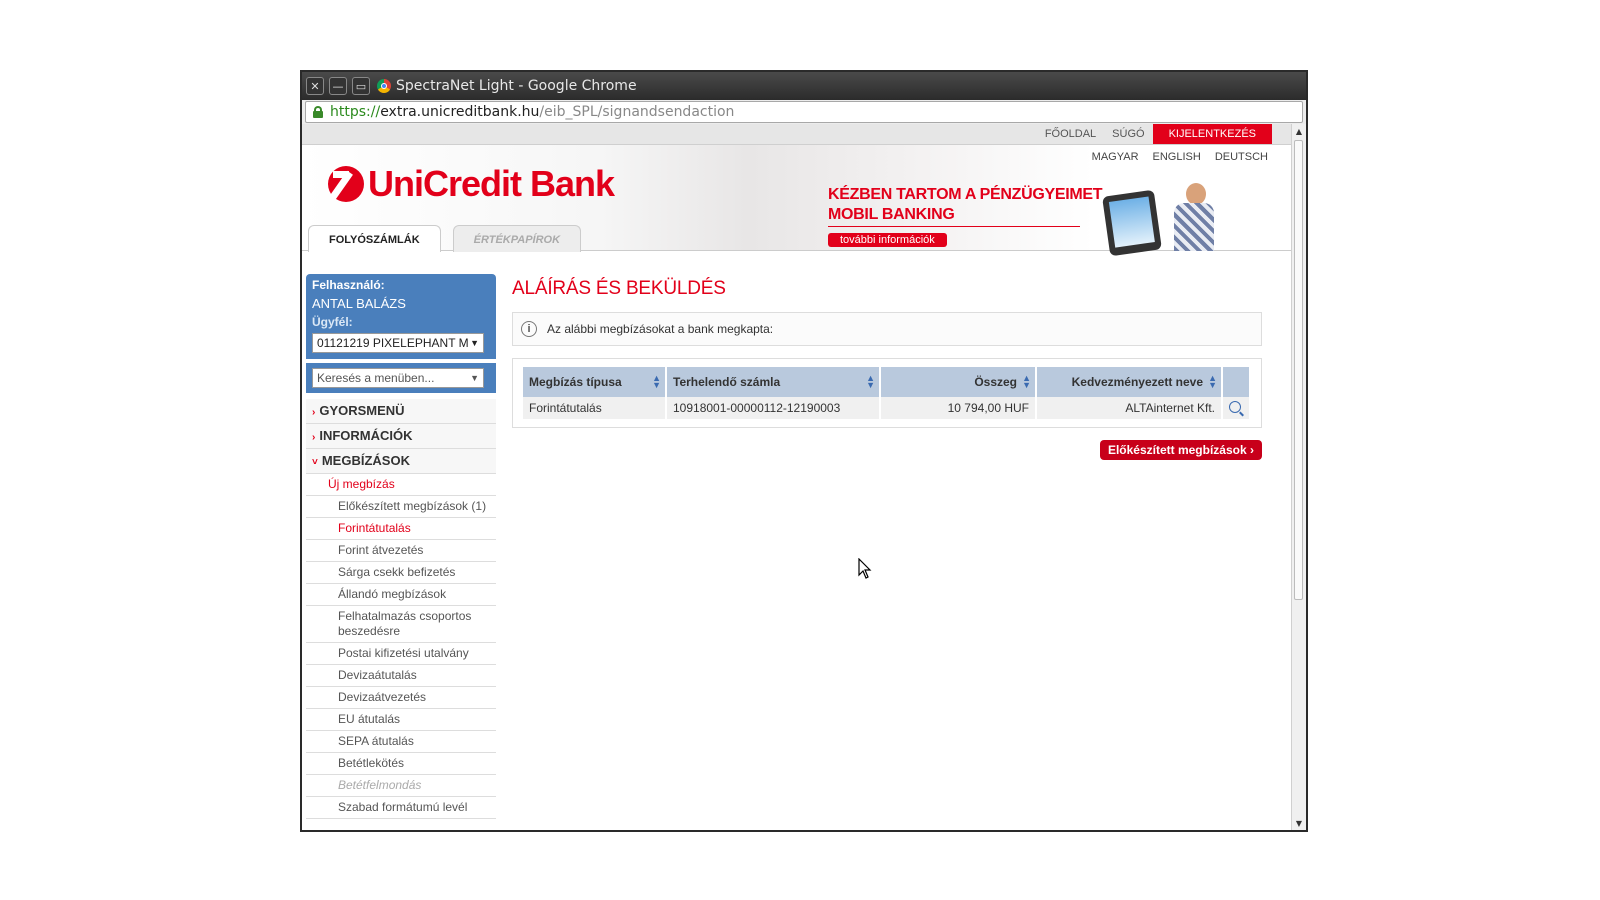  I want to click on scrollbar-thumb, so click(1298, 370).